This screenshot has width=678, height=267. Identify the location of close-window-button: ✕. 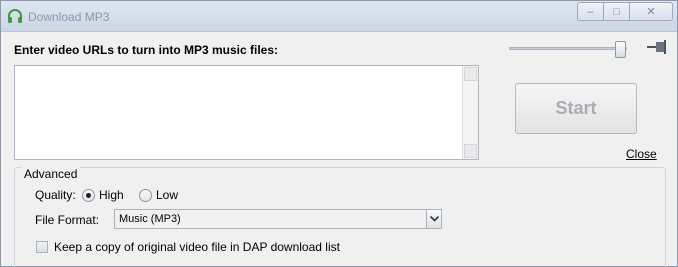
(651, 11).